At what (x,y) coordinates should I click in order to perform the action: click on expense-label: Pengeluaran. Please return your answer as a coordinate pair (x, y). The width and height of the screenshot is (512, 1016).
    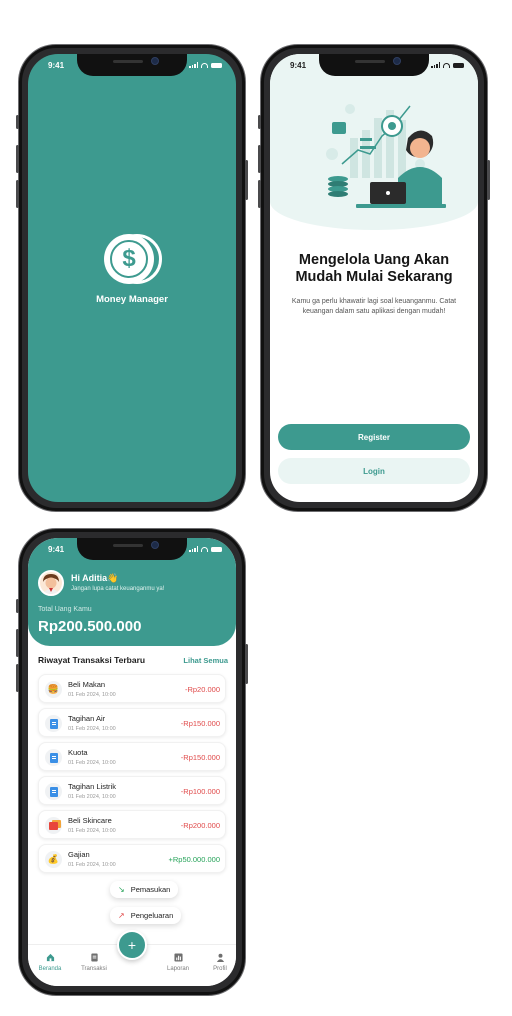
    Looking at the image, I should click on (152, 915).